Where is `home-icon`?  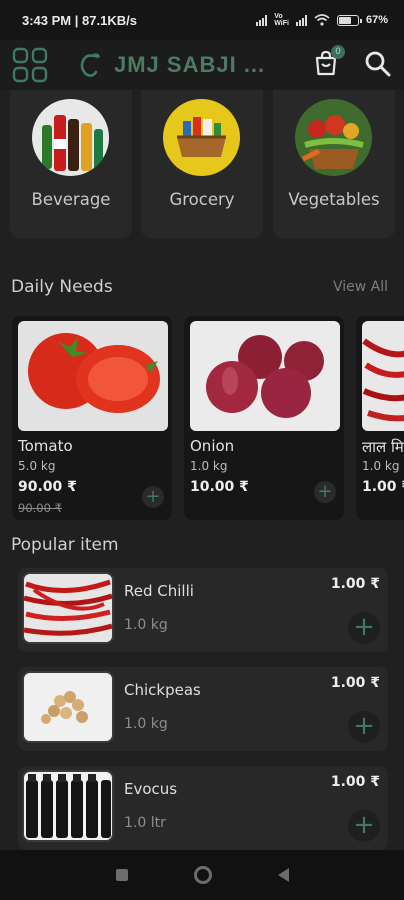
home-icon is located at coordinates (202, 875).